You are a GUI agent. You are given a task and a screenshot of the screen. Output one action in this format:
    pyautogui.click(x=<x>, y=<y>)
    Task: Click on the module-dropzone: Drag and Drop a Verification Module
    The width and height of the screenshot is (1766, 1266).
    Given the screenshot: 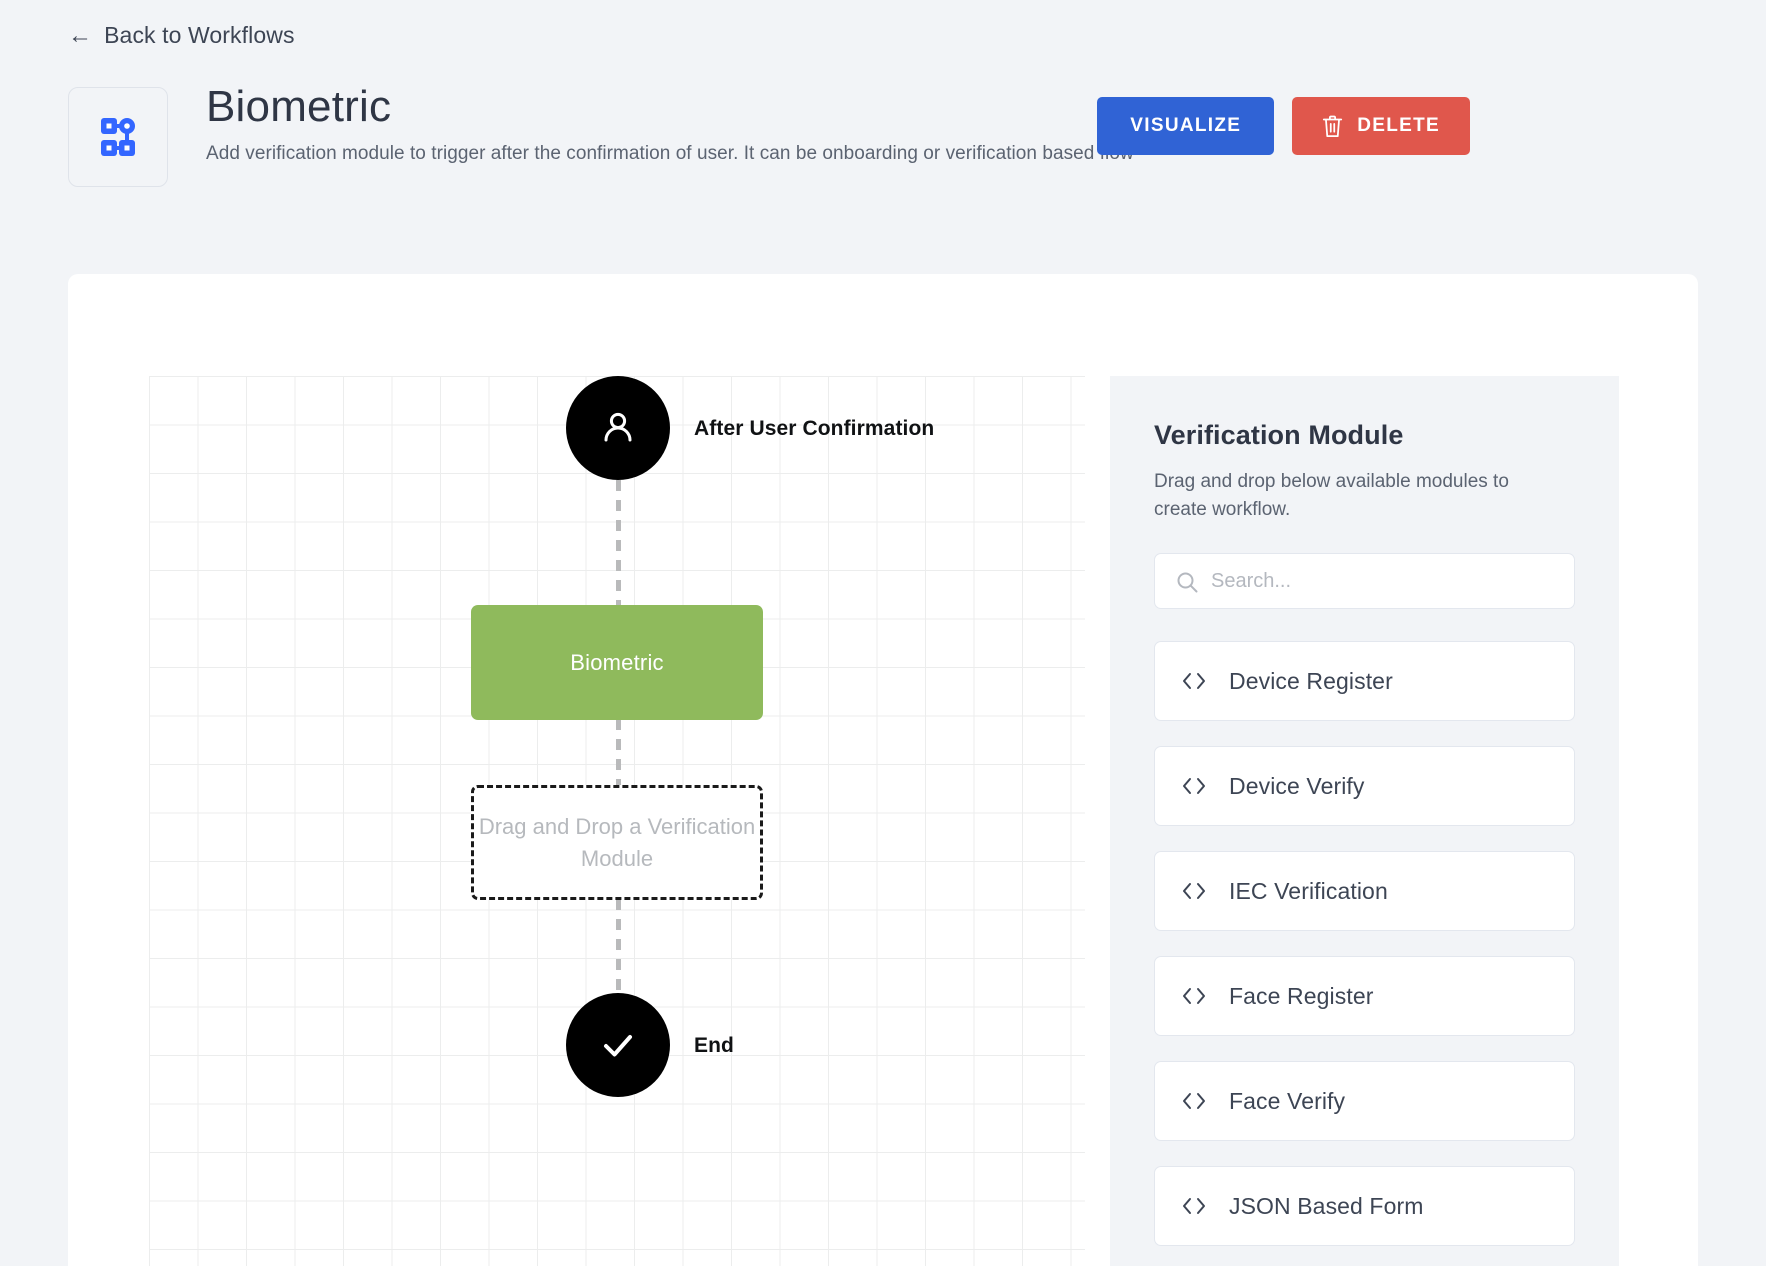 What is the action you would take?
    pyautogui.click(x=617, y=842)
    